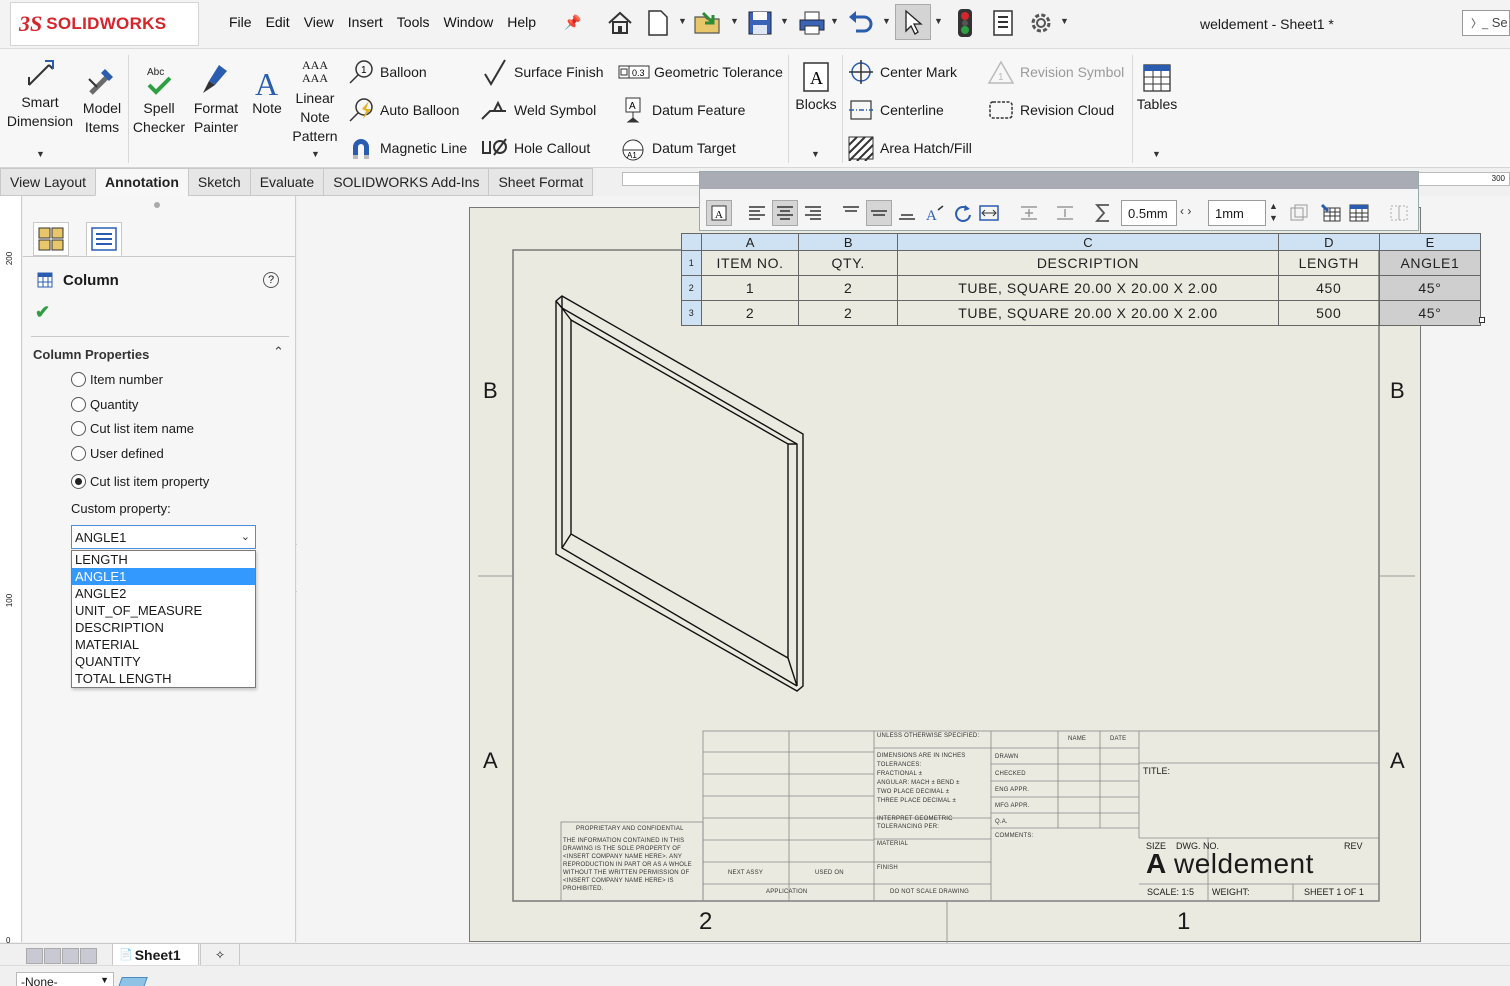 Image resolution: width=1510 pixels, height=986 pixels. What do you see at coordinates (834, 21) in the screenshot?
I see `print-dropdown-icon: ▼` at bounding box center [834, 21].